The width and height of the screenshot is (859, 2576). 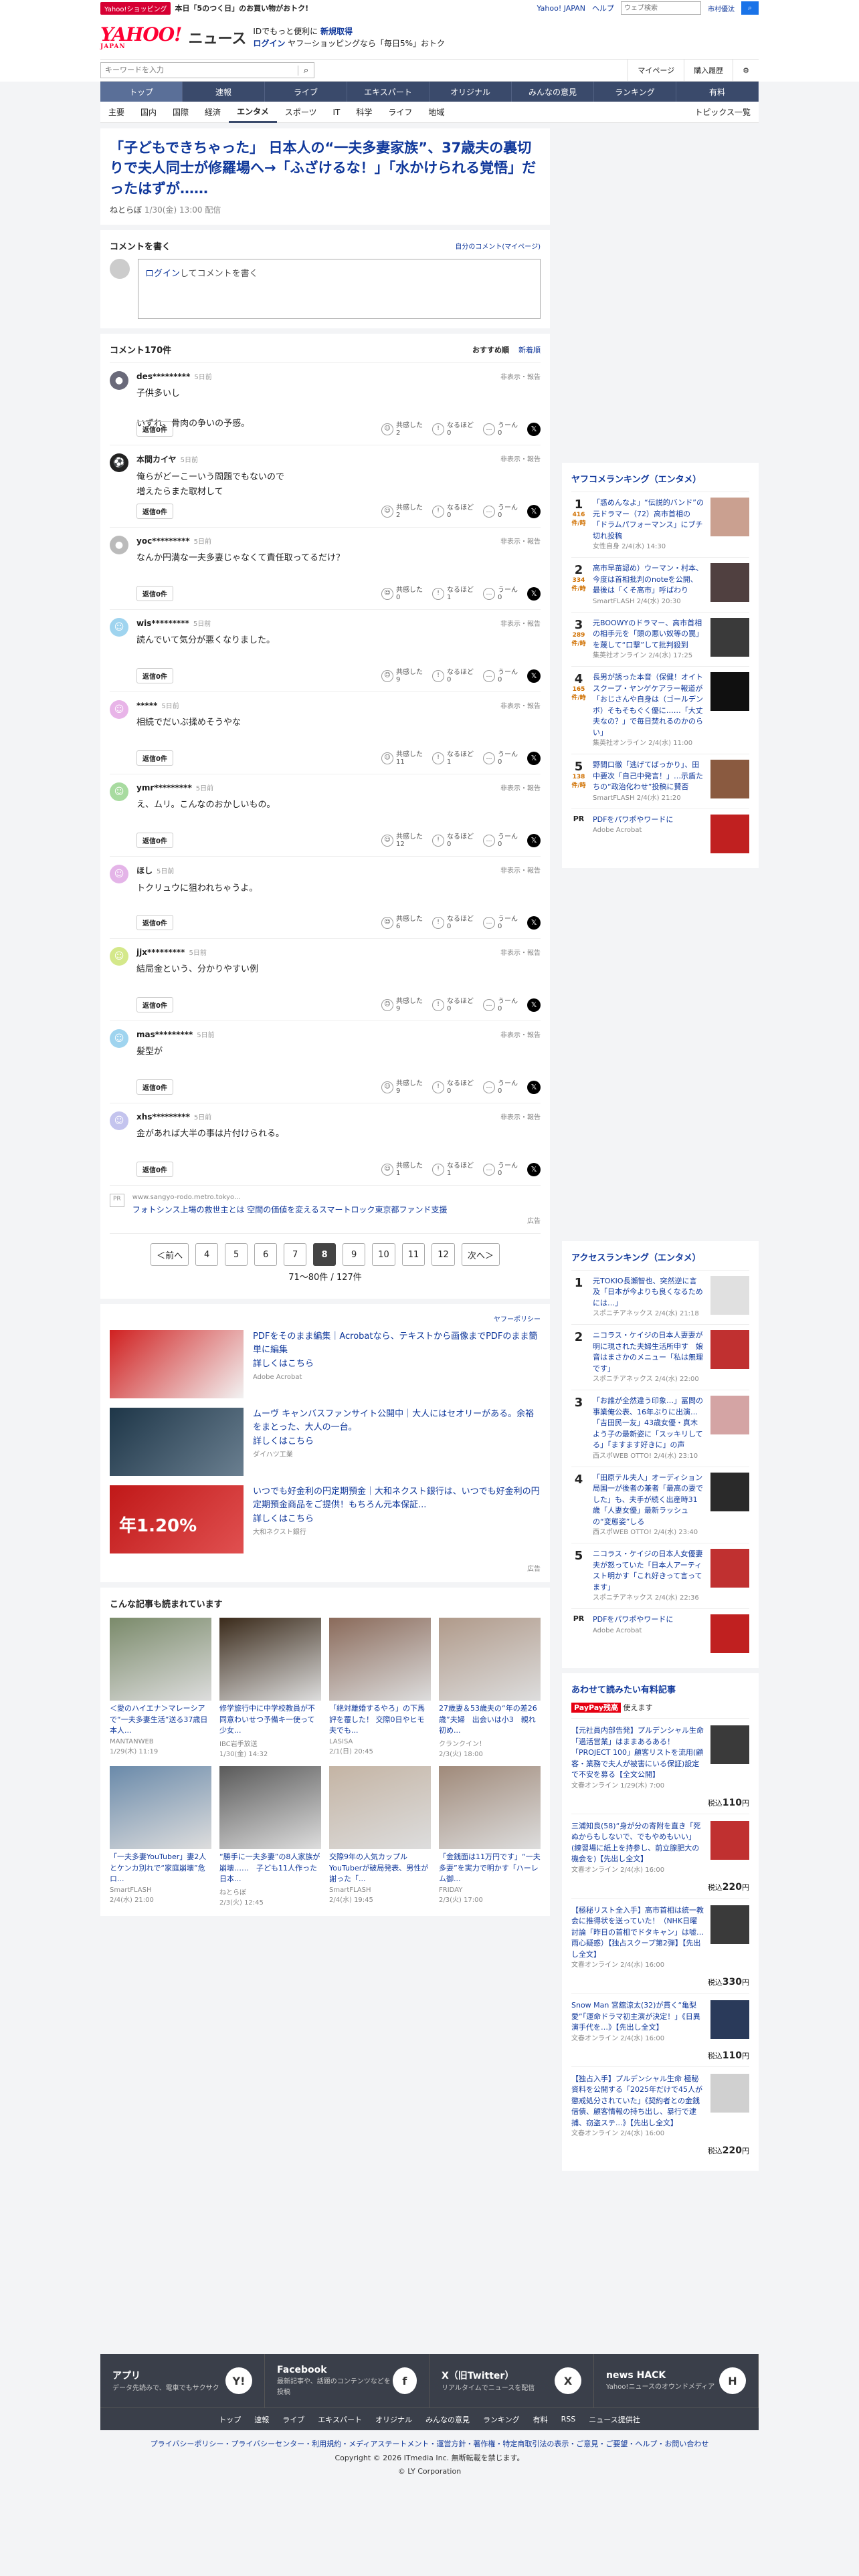 I want to click on comment-user: jjx*********, so click(x=160, y=953).